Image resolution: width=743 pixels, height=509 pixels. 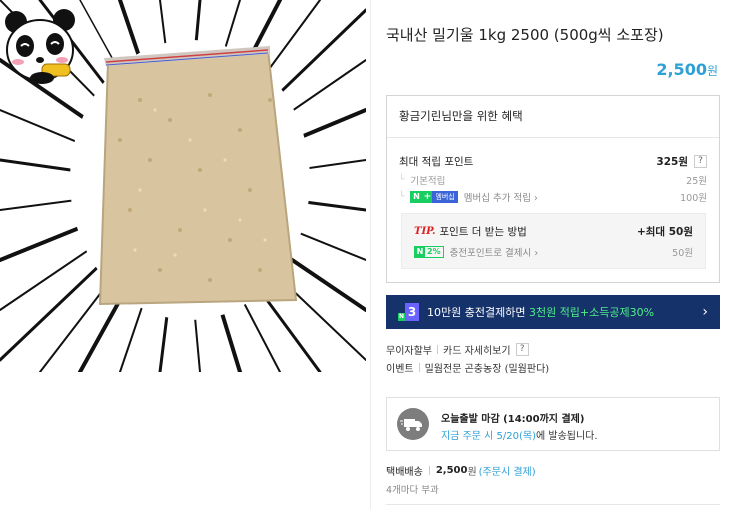 What do you see at coordinates (412, 490) in the screenshot?
I see `delivery-bundle-note: 4개마다 부과` at bounding box center [412, 490].